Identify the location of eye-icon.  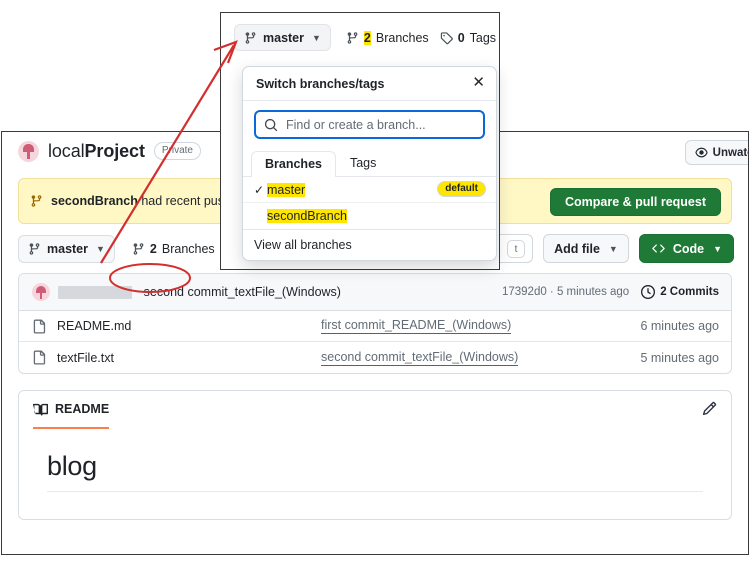
(701, 152).